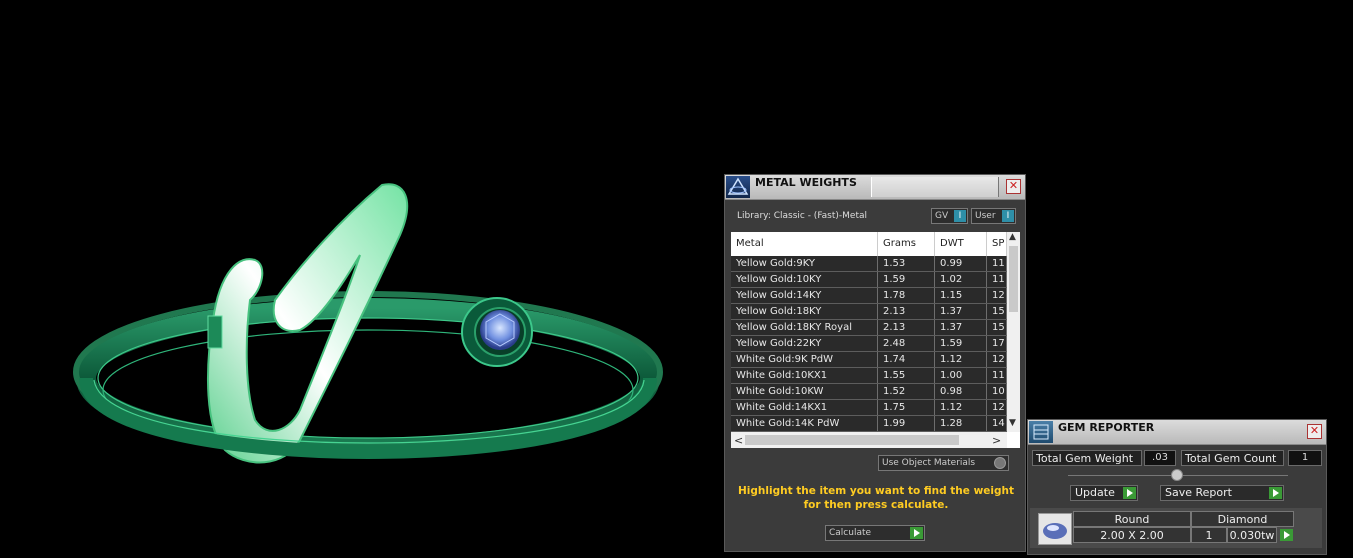 Image resolution: width=1353 pixels, height=558 pixels. Describe the element at coordinates (875, 533) in the screenshot. I see `calculate-select: Calculate` at that location.